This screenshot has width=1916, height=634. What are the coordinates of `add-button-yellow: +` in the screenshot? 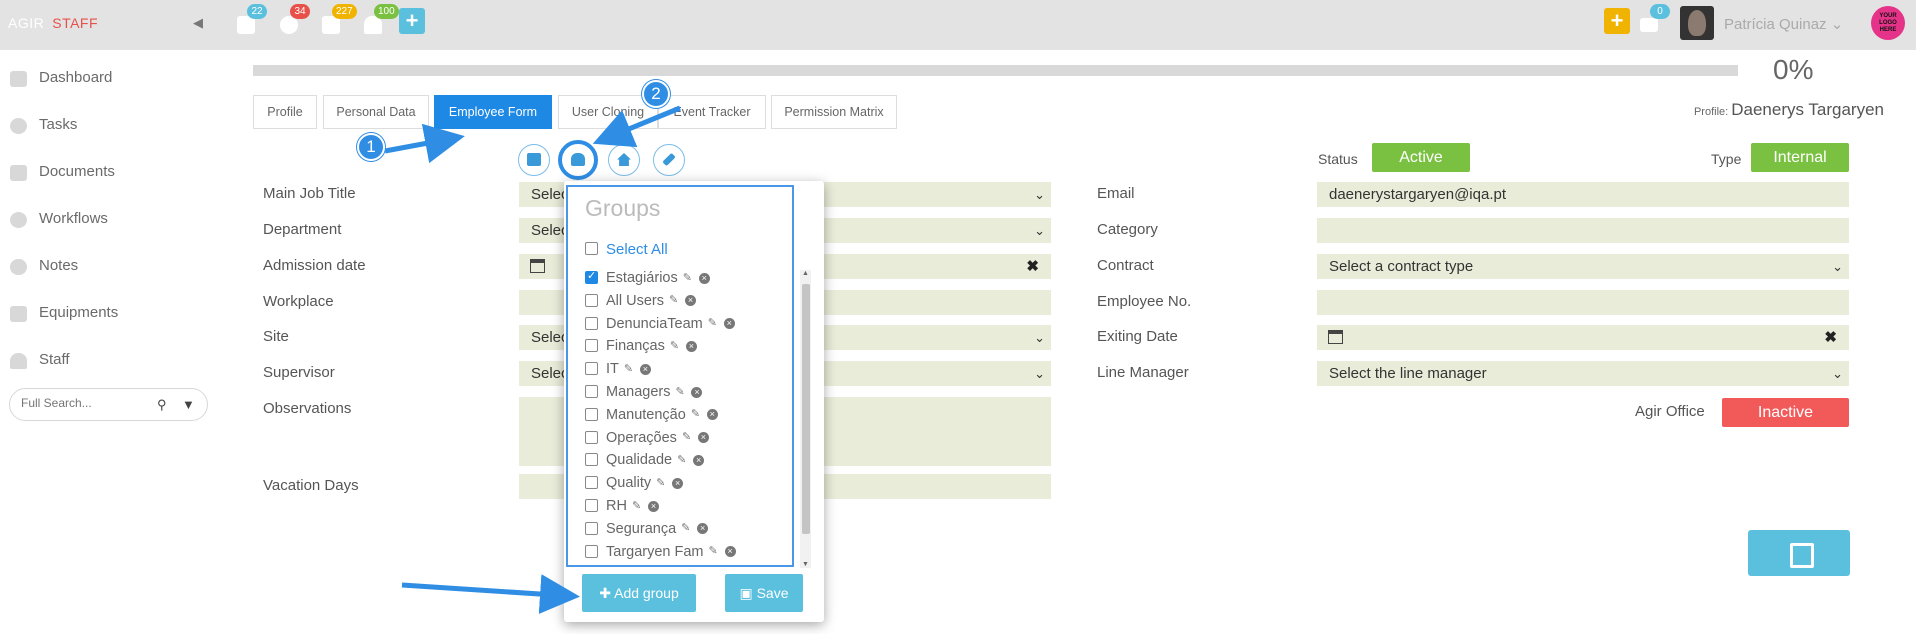 It's located at (1617, 21).